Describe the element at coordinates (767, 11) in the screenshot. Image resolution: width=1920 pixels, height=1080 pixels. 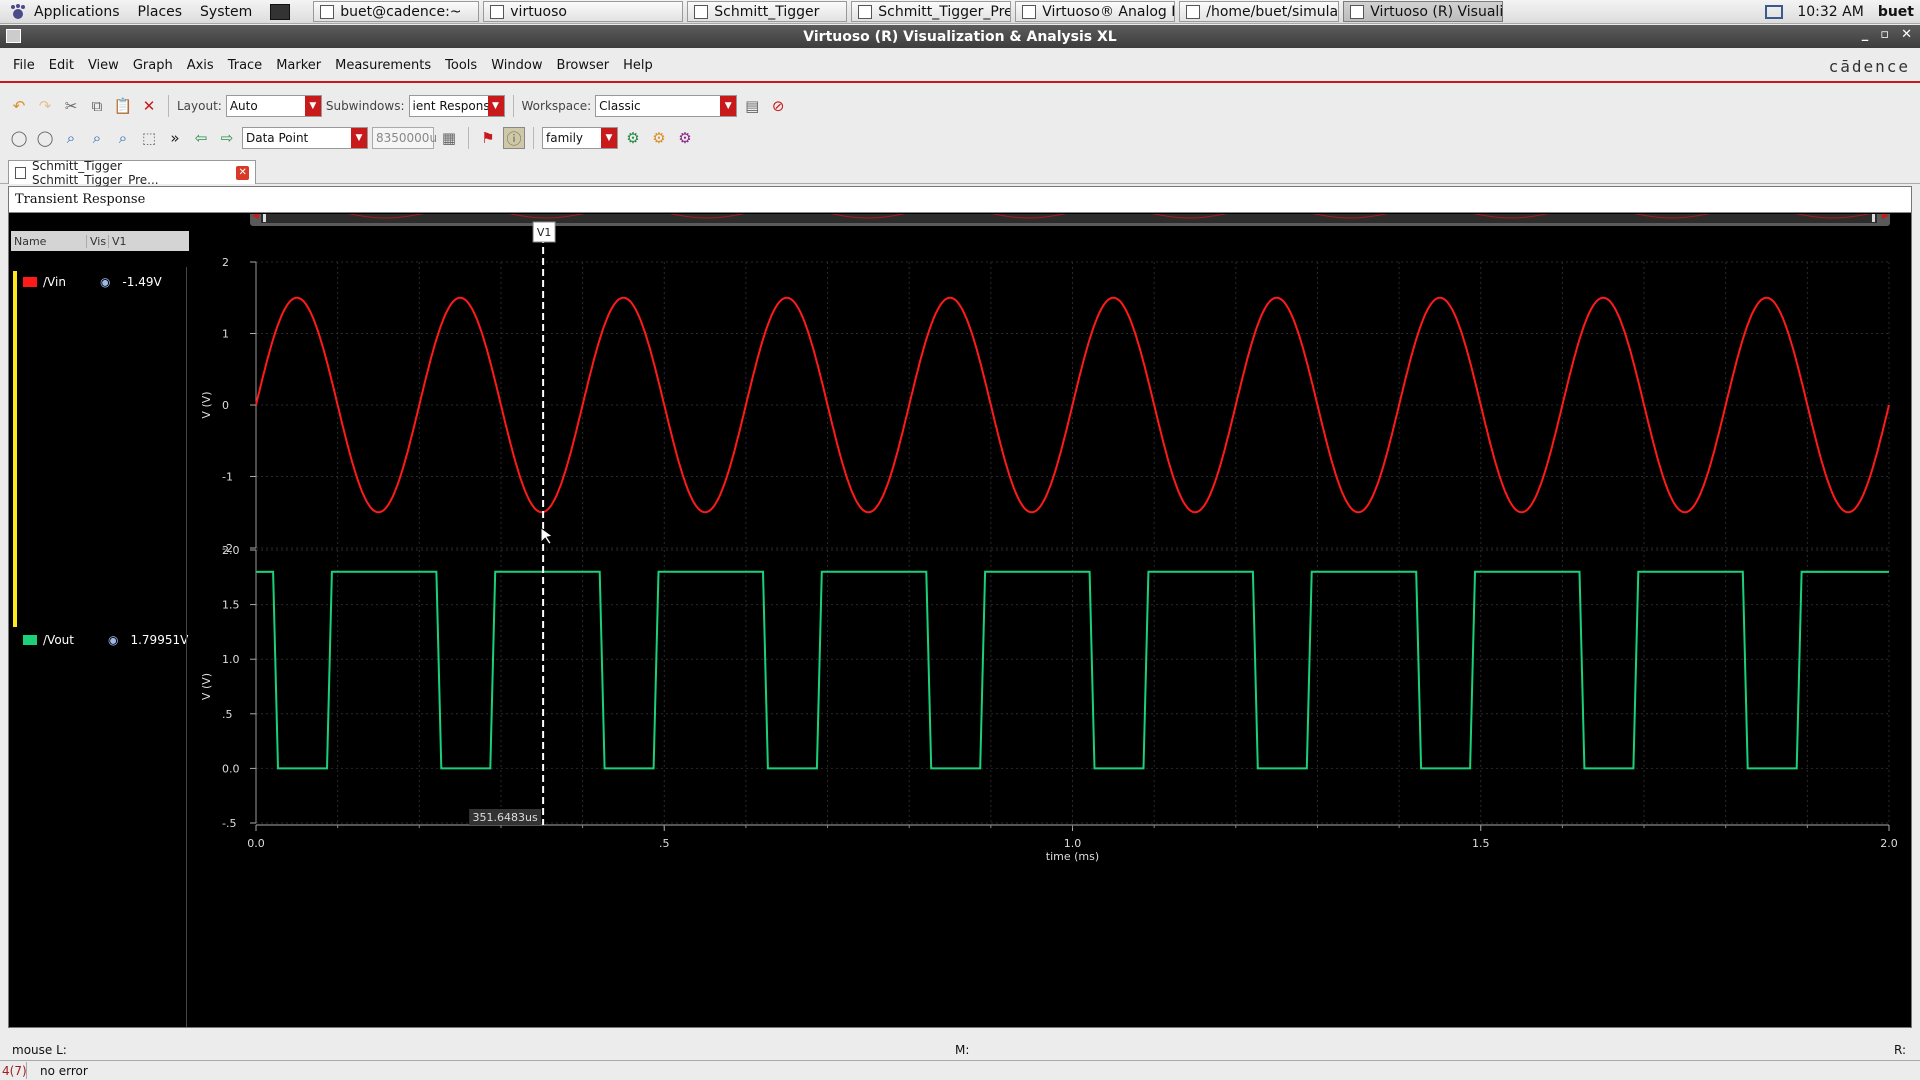
I see `taskbar-button: Schmitt_Tigger` at that location.